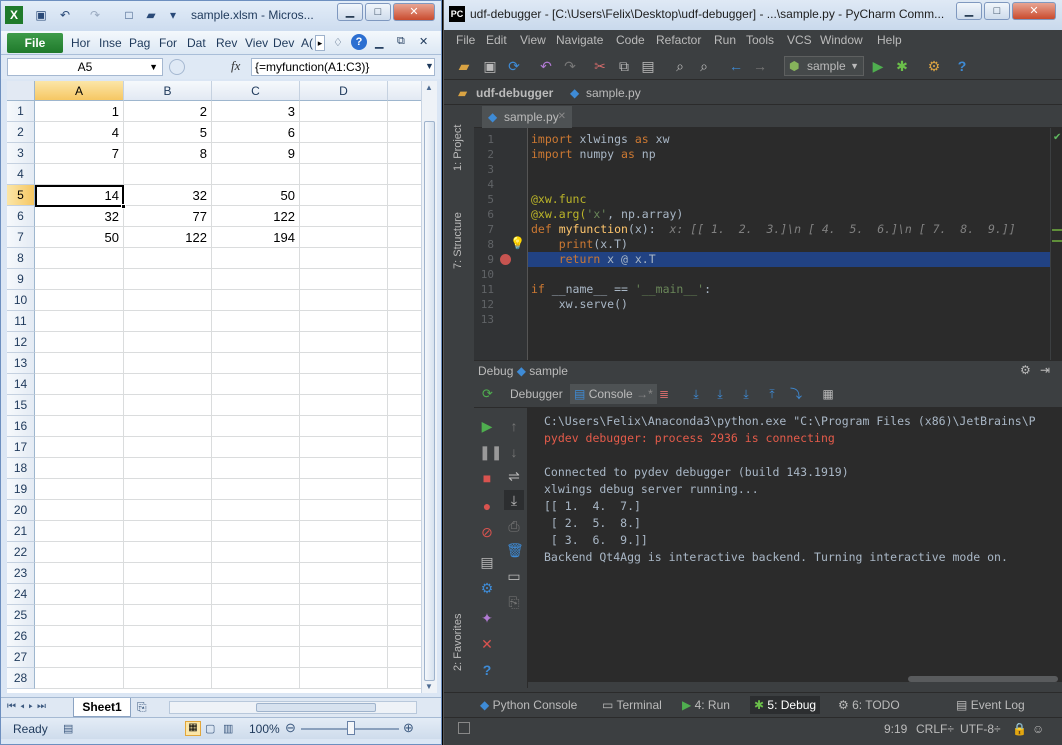  What do you see at coordinates (517, 243) in the screenshot?
I see `intention-bulb-icon: 💡` at bounding box center [517, 243].